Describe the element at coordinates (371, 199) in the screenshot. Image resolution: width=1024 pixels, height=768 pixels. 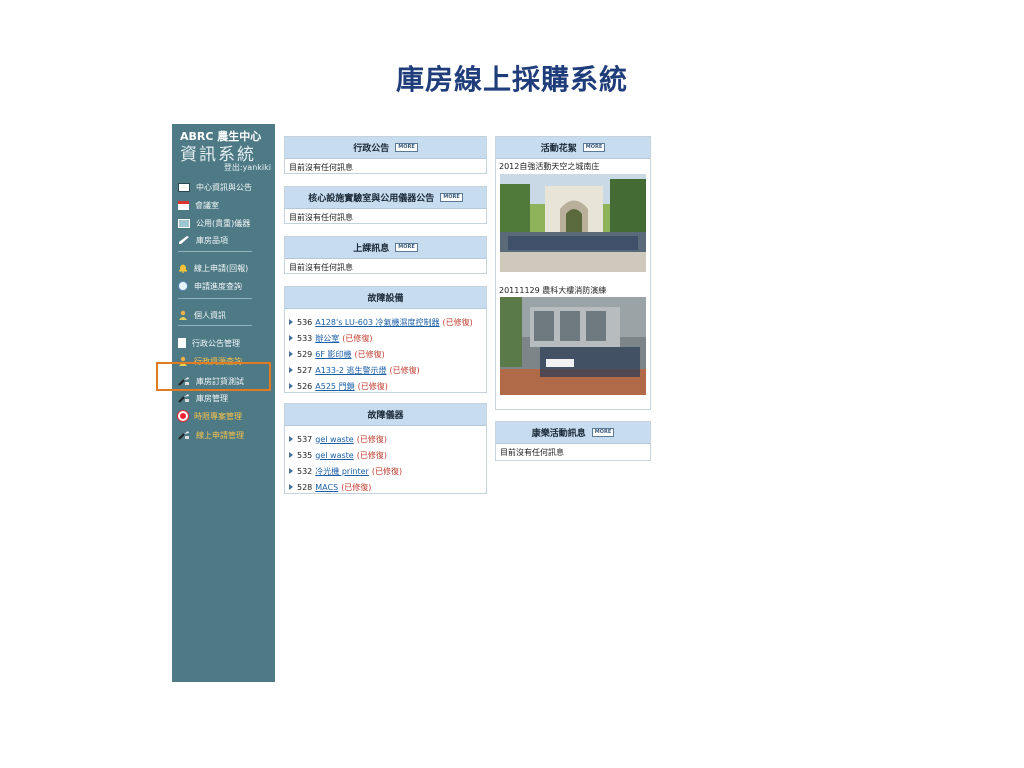
I see `panel-title: 核心設施實驗室與公用儀器公告` at that location.